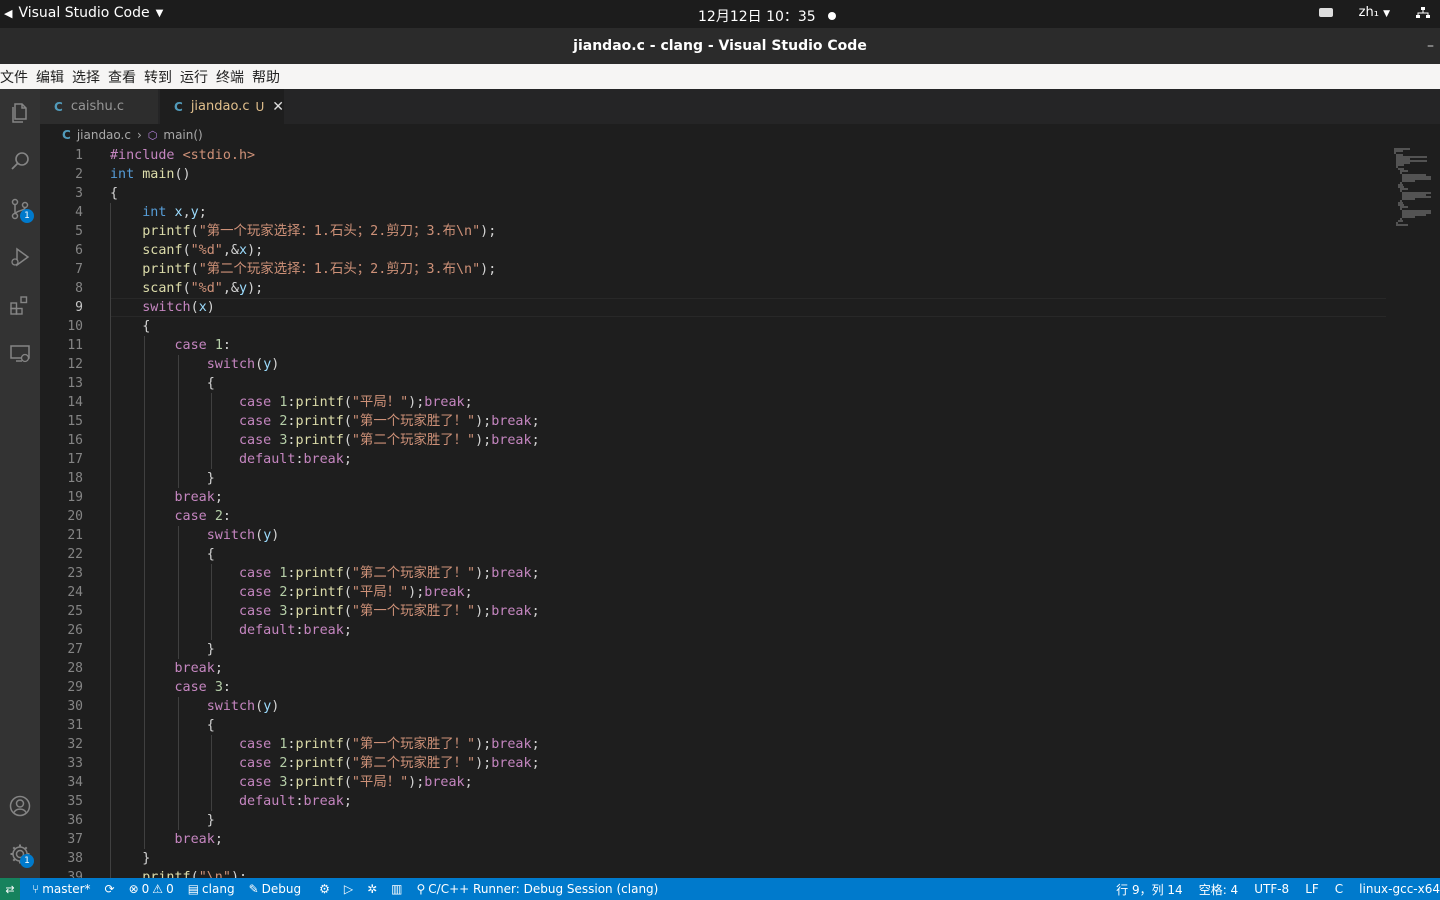  What do you see at coordinates (750, 440) in the screenshot?
I see `code-line: case 3:printf("第二个玩家胜了！");break;` at bounding box center [750, 440].